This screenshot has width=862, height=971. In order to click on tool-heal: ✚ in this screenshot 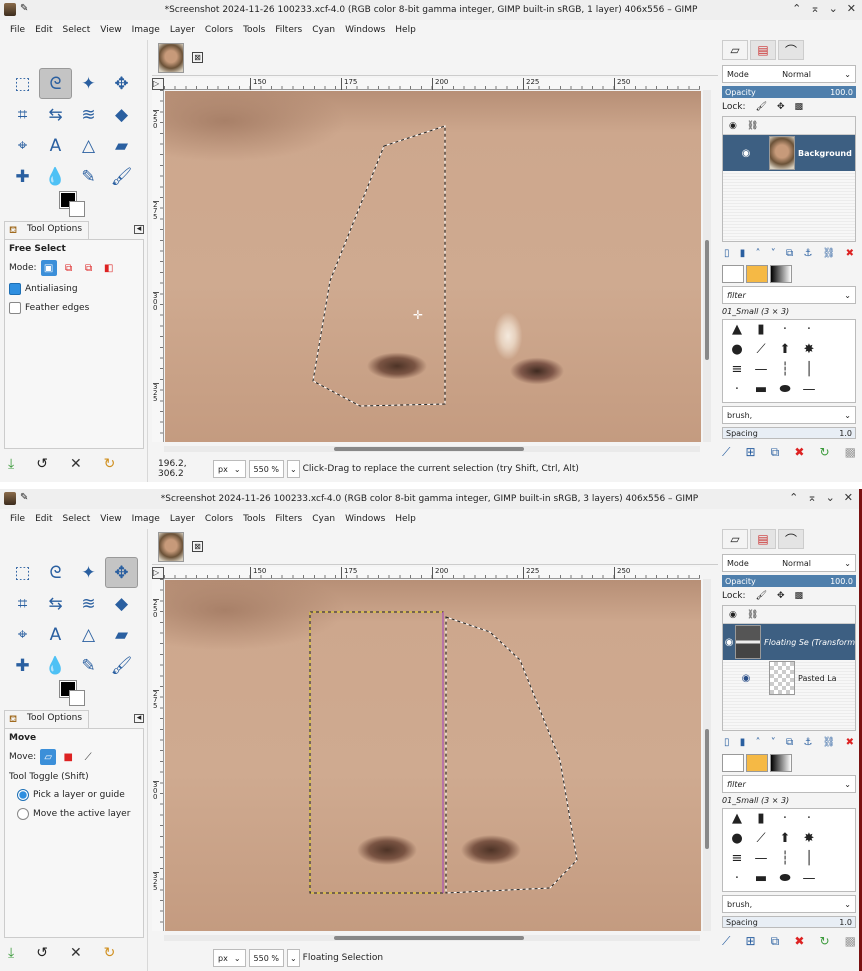, I will do `click(22, 665)`.